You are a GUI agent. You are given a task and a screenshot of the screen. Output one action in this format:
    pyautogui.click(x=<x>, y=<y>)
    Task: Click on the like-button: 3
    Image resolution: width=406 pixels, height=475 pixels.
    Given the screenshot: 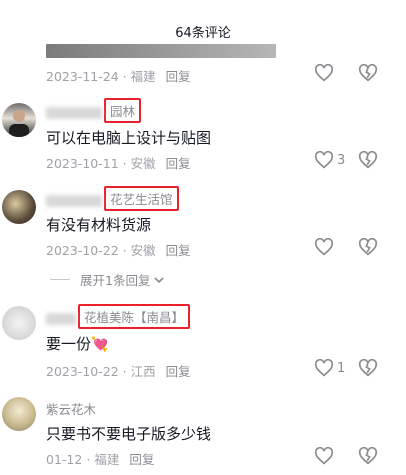 What is the action you would take?
    pyautogui.click(x=329, y=160)
    